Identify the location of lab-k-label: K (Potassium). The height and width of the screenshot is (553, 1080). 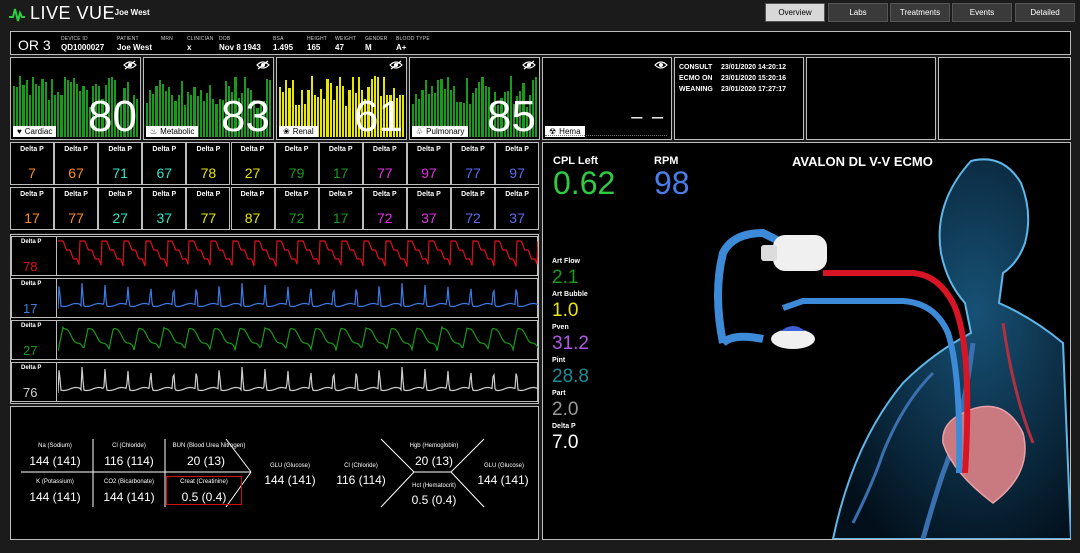
(55, 482).